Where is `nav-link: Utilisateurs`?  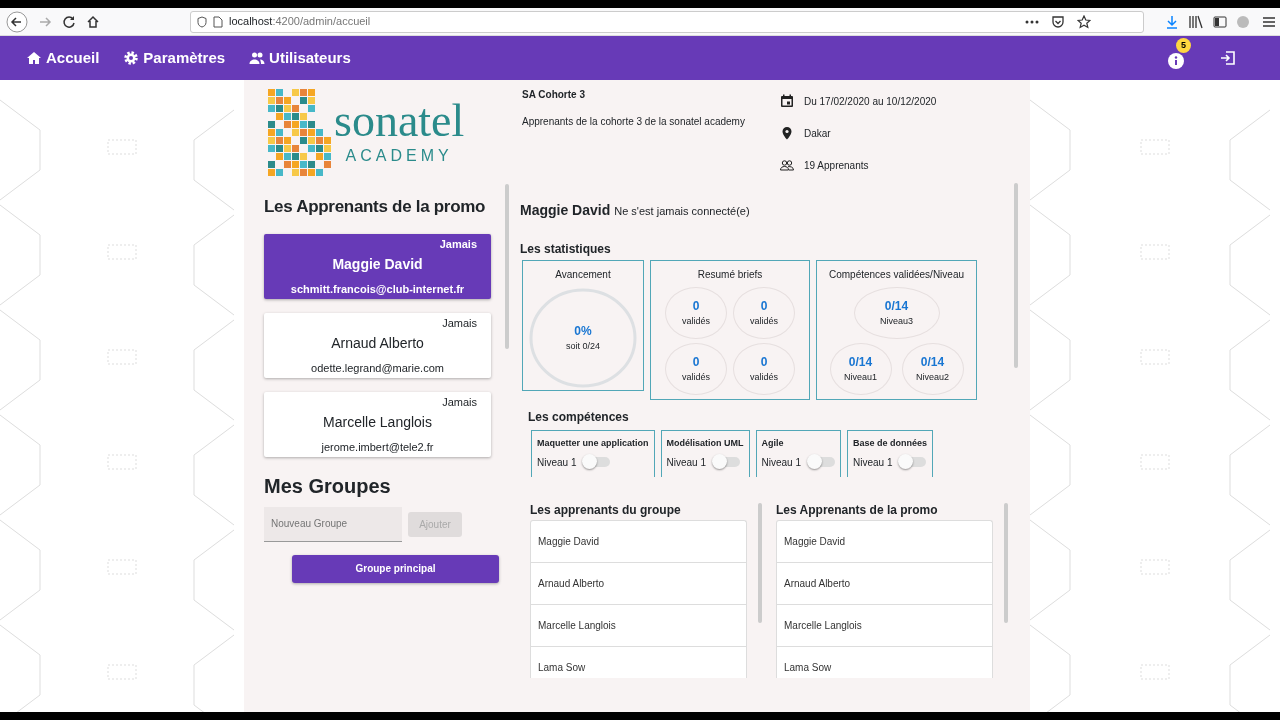
nav-link: Utilisateurs is located at coordinates (300, 58).